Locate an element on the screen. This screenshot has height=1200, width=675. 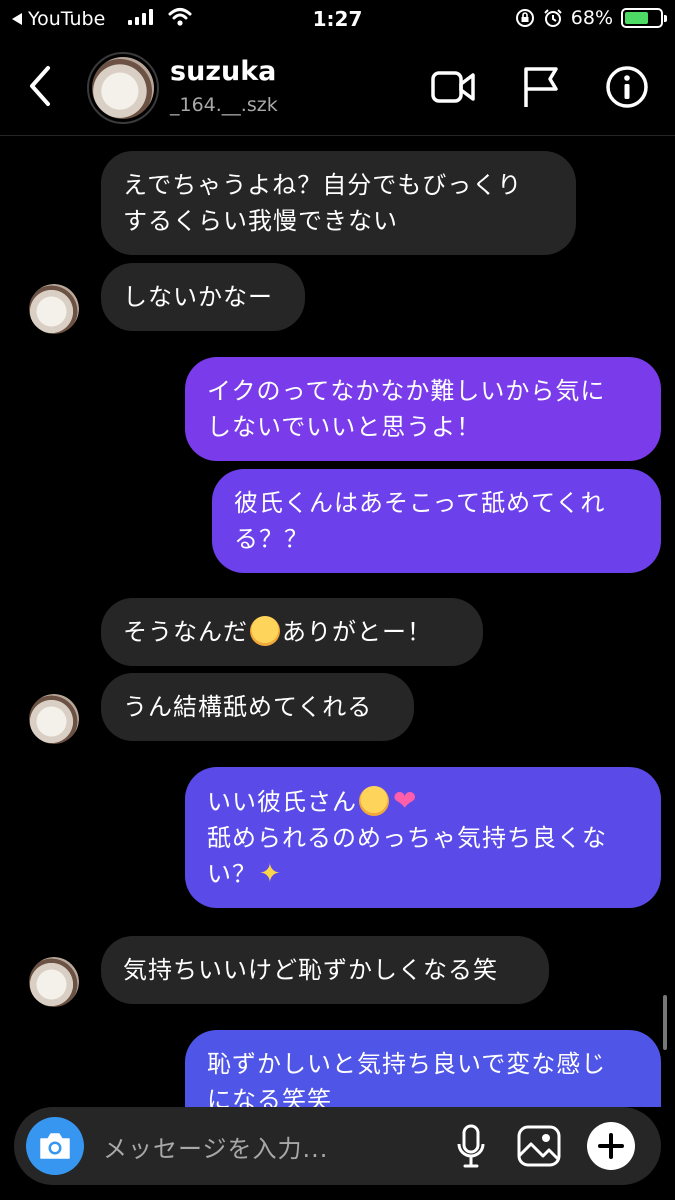
camera-icon is located at coordinates (55, 1146).